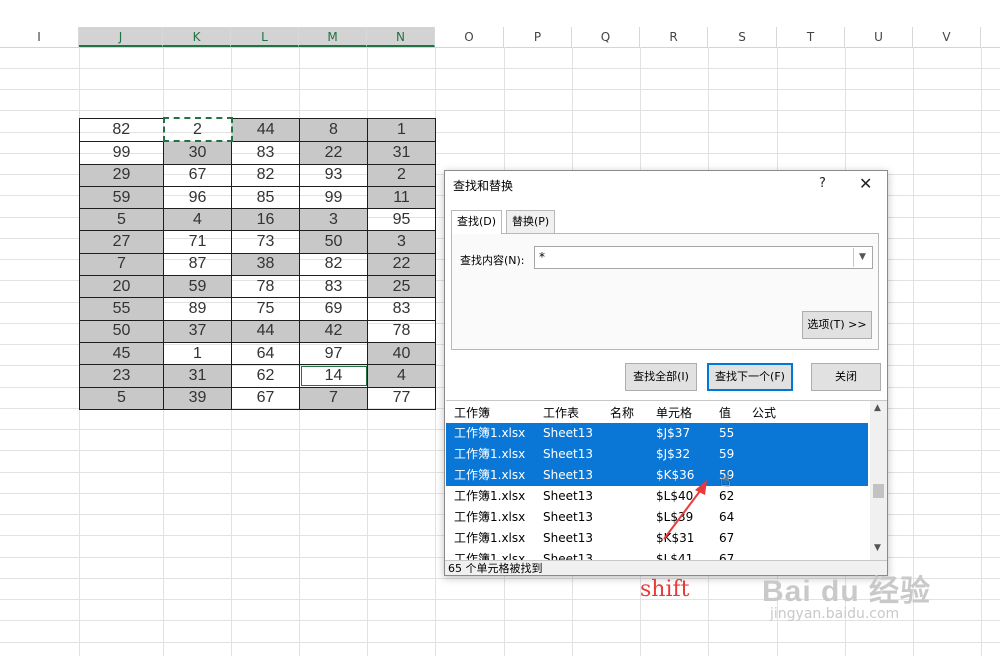  Describe the element at coordinates (657, 496) in the screenshot. I see `result-row: 工作簿1.xlsx Sheet13 $L$40 62` at that location.